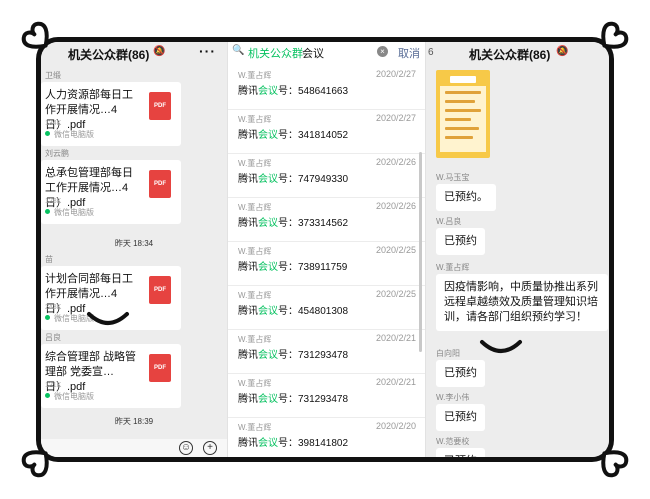 This screenshot has height=499, width=650. I want to click on message-sender: W.吕良, so click(449, 221).